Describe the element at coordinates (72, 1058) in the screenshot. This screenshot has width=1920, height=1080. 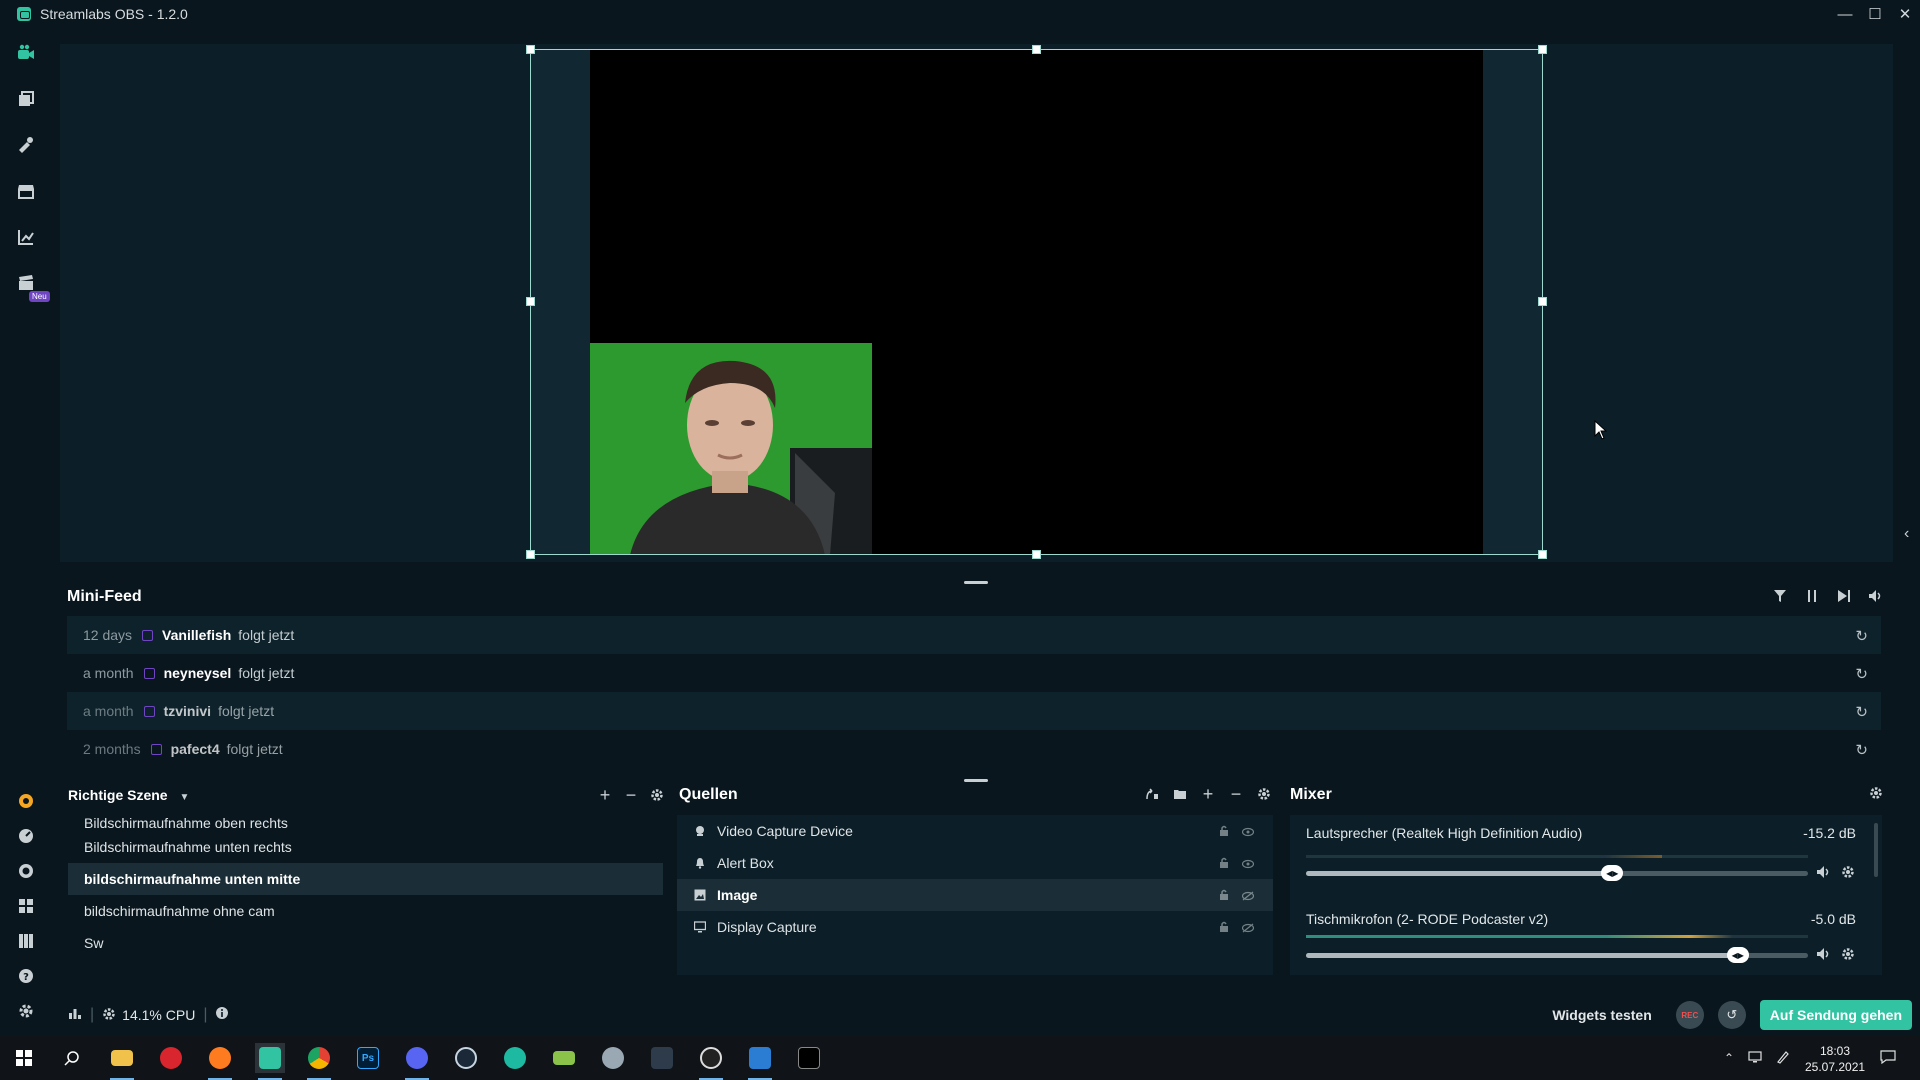
I see `search-icon` at that location.